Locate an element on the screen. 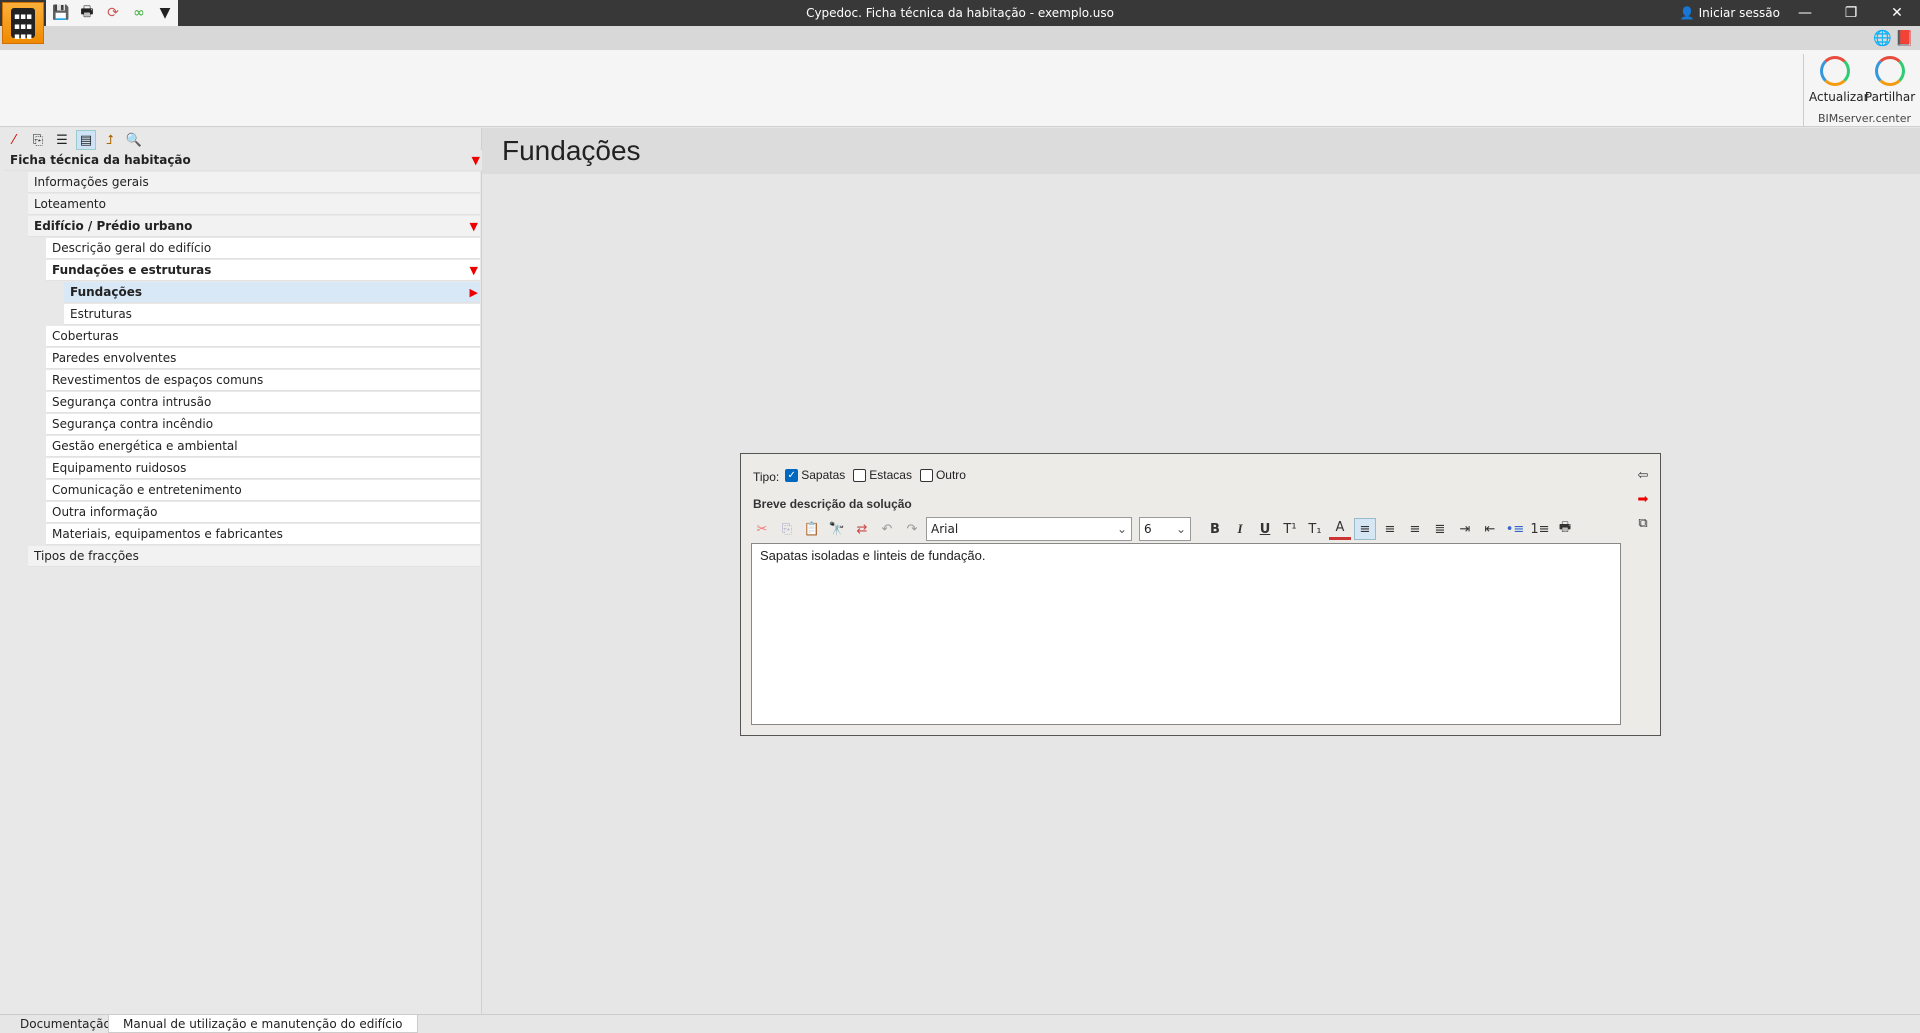  restore-button: ❐ is located at coordinates (1851, 13).